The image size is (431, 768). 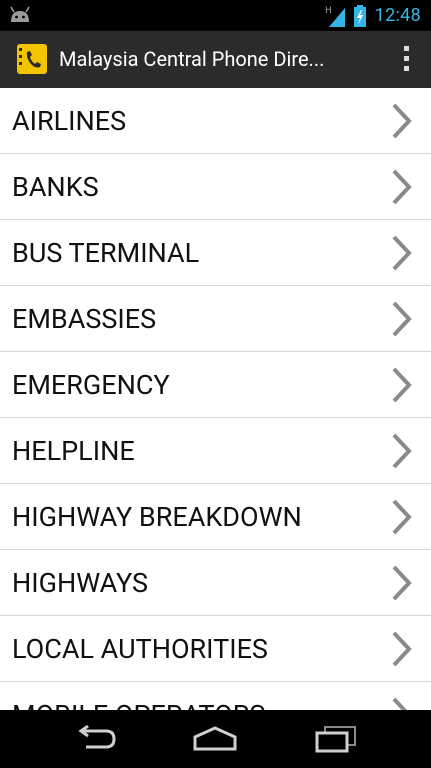 I want to click on network-type-label: H, so click(x=328, y=11).